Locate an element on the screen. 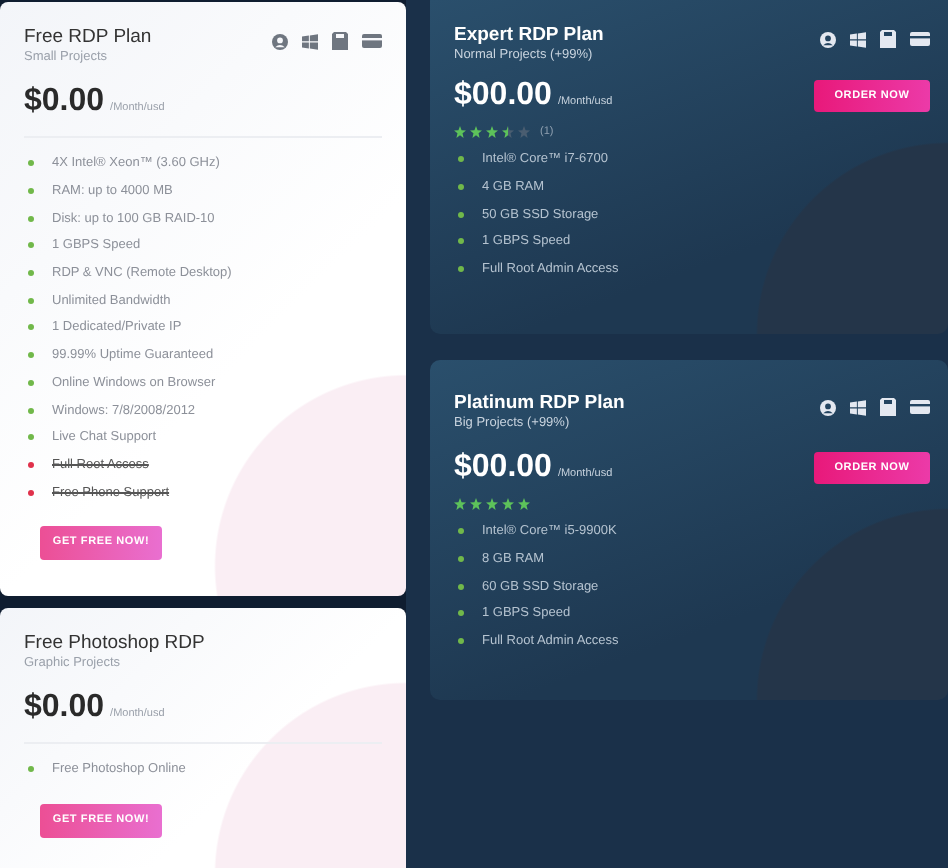 Image resolution: width=948 pixels, height=868 pixels. plan-title: Free Photoshop RDP is located at coordinates (114, 643).